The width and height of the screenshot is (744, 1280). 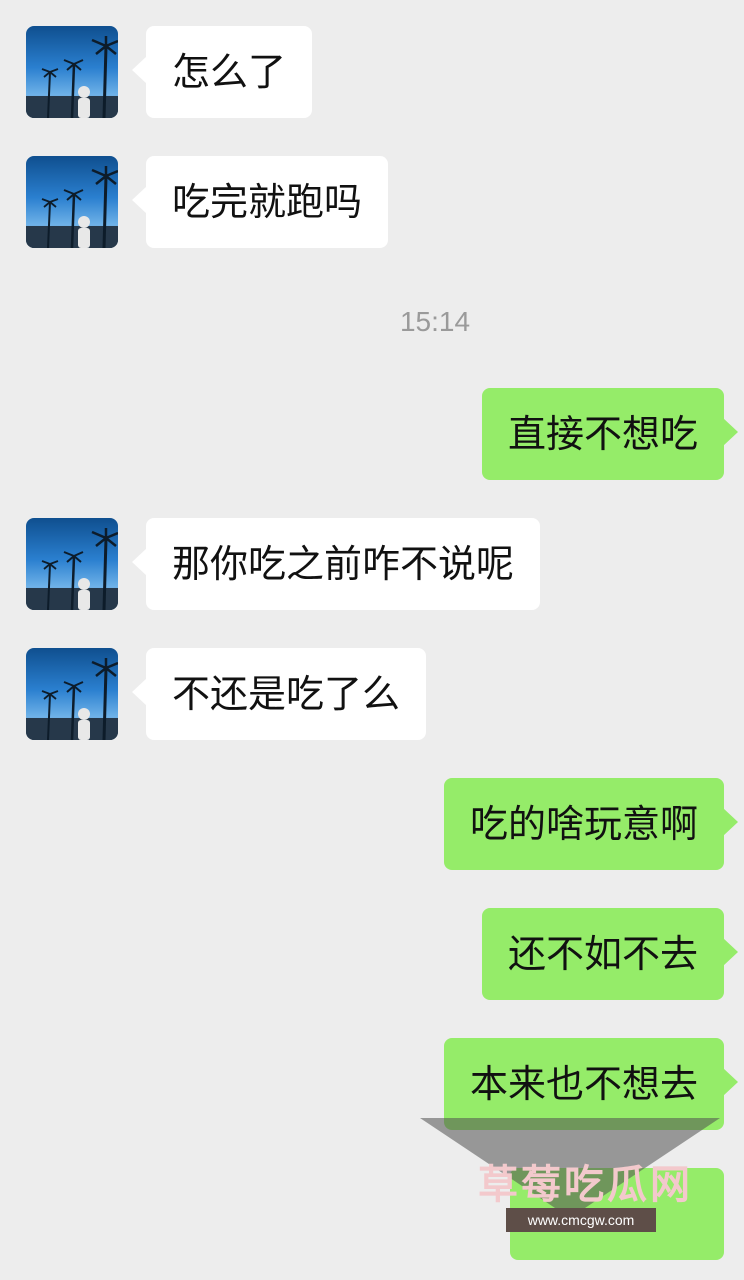 What do you see at coordinates (260, 202) in the screenshot?
I see `incoming-message: 吃完就跑吗` at bounding box center [260, 202].